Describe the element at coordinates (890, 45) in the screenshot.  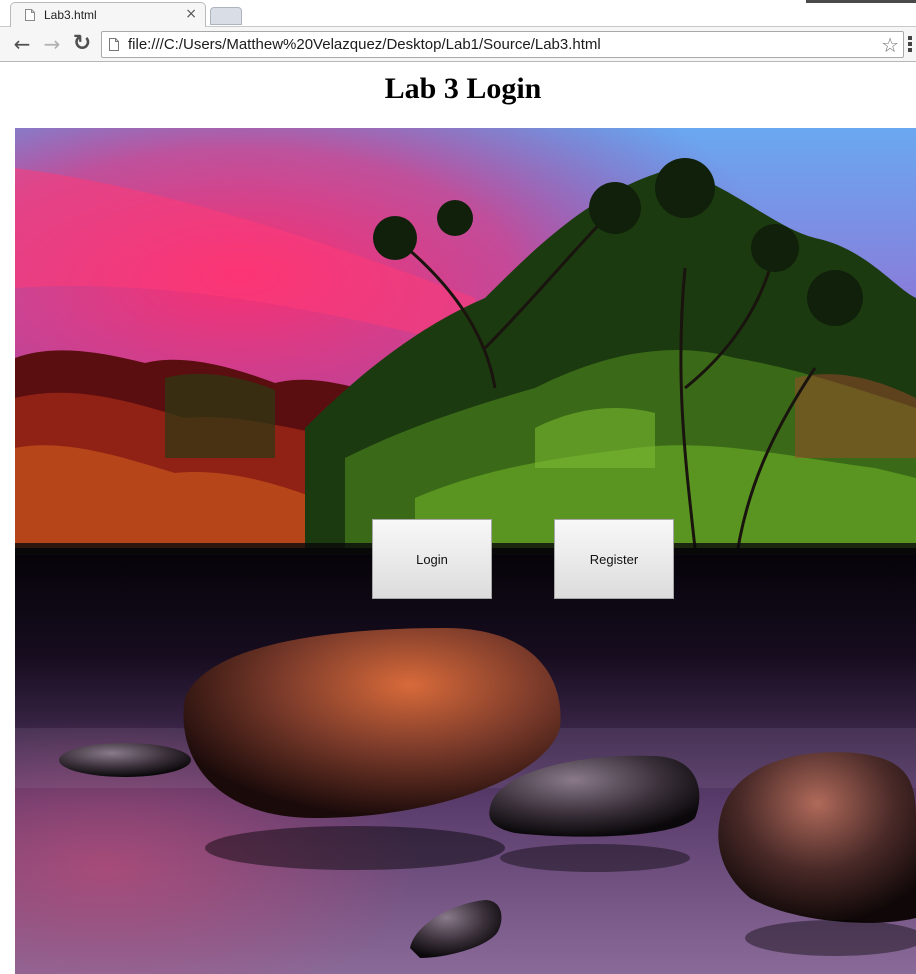
I see `bookmark-star-icon: ☆` at that location.